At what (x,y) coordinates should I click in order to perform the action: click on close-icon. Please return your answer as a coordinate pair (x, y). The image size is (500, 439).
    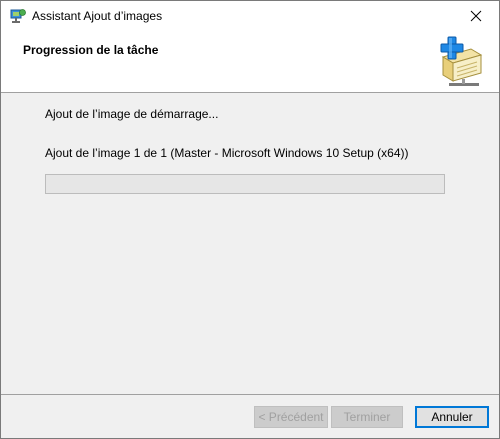
    Looking at the image, I should click on (476, 16).